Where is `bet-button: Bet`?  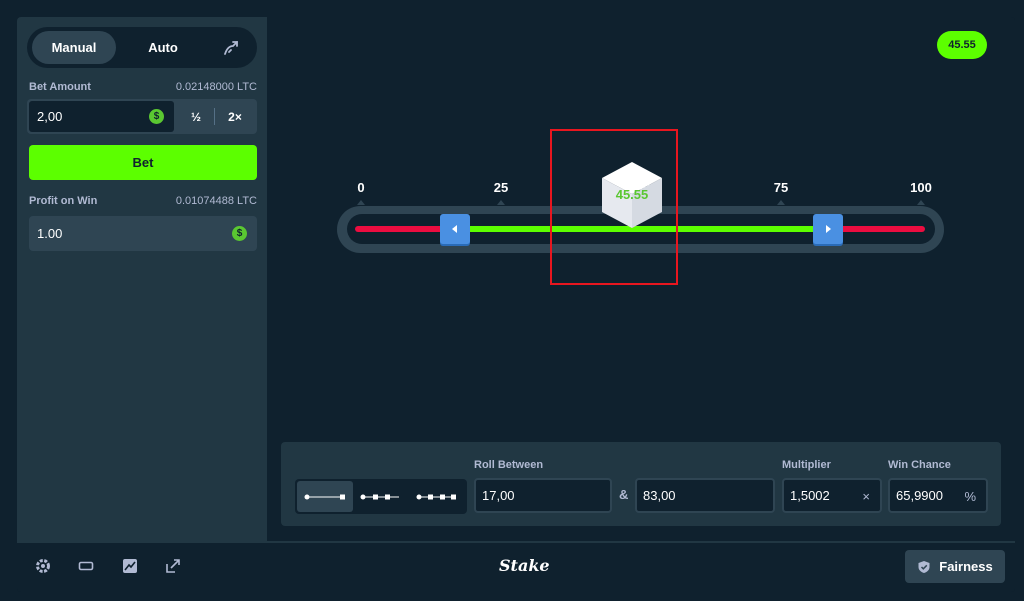 bet-button: Bet is located at coordinates (143, 162).